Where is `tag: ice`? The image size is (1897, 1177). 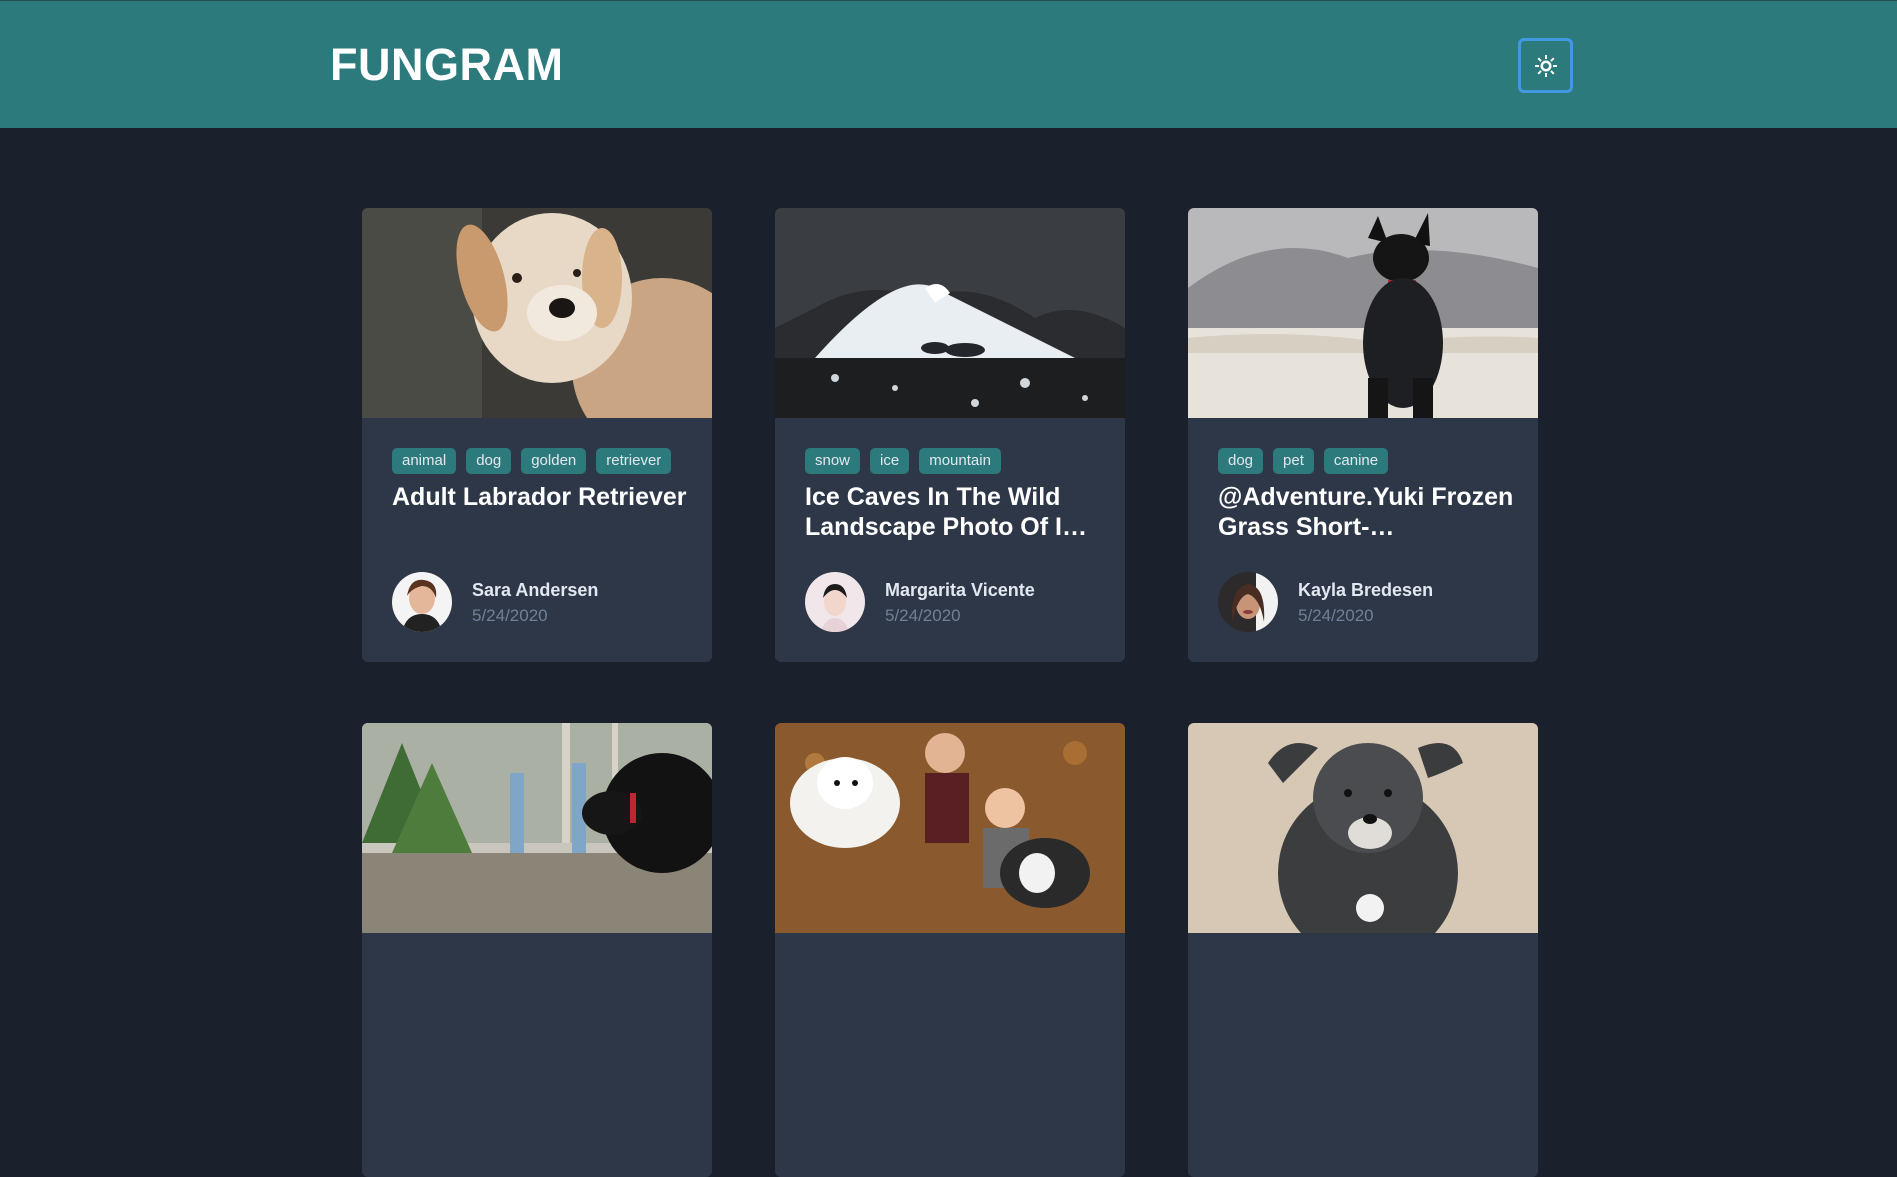 tag: ice is located at coordinates (890, 461).